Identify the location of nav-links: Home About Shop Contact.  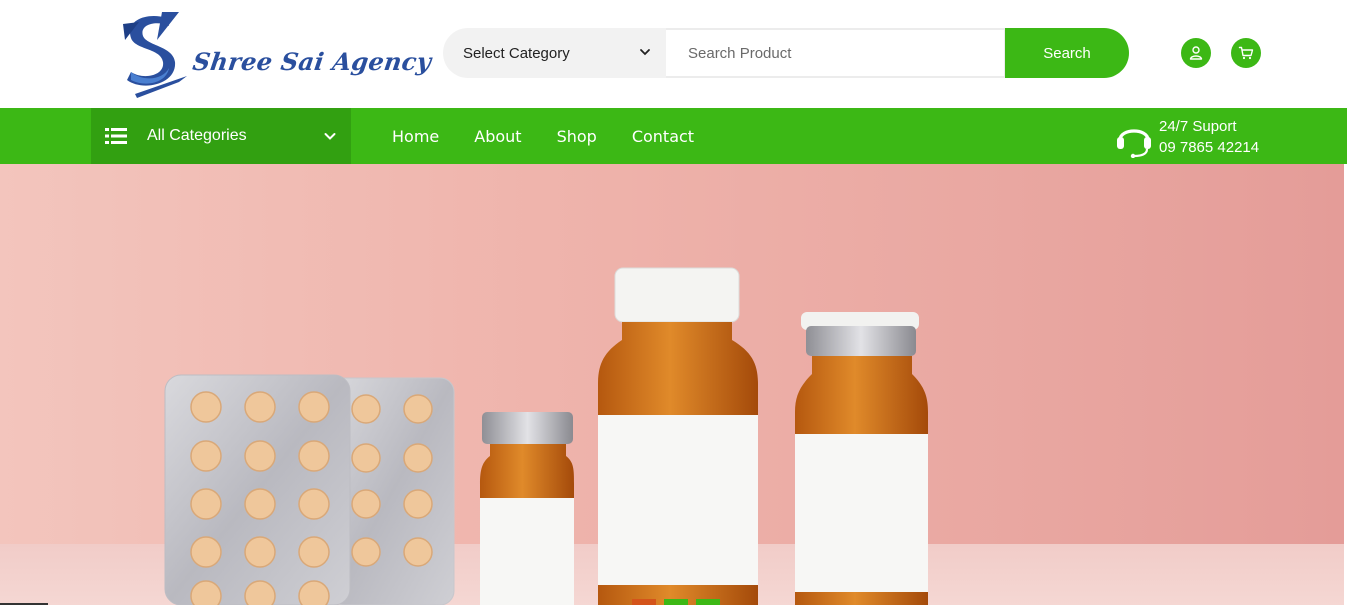
(560, 136).